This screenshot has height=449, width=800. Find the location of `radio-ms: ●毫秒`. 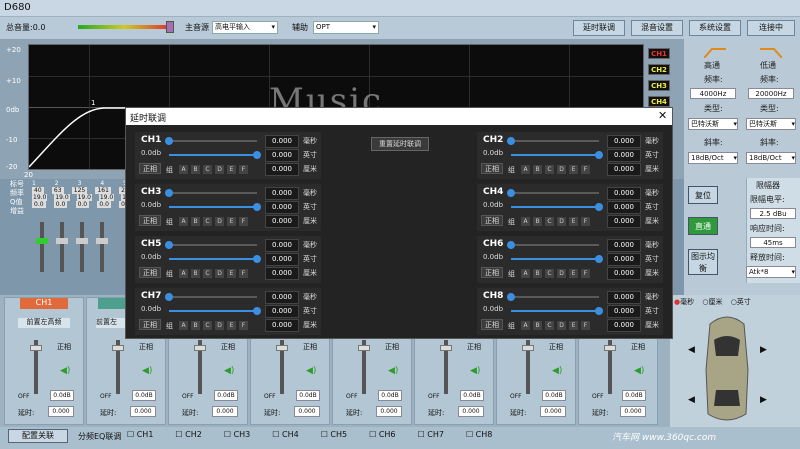

radio-ms: ●毫秒 is located at coordinates (684, 302).